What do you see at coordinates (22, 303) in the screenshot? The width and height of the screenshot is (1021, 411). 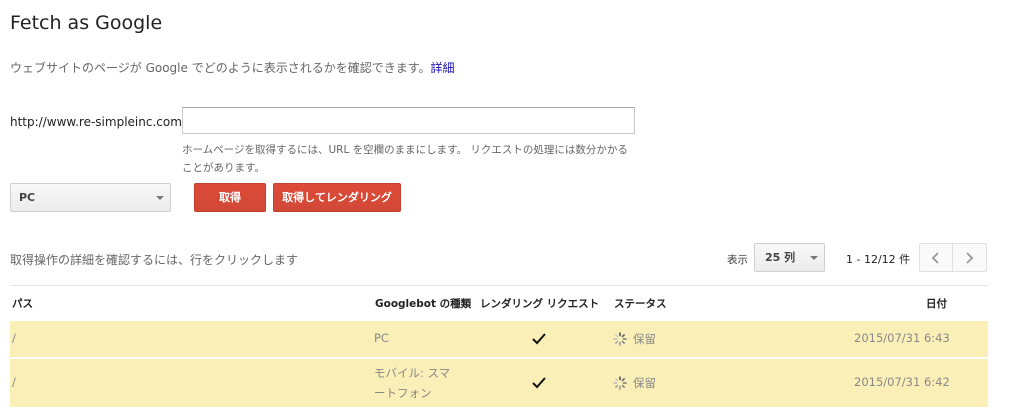 I see `column-header-path: パス` at bounding box center [22, 303].